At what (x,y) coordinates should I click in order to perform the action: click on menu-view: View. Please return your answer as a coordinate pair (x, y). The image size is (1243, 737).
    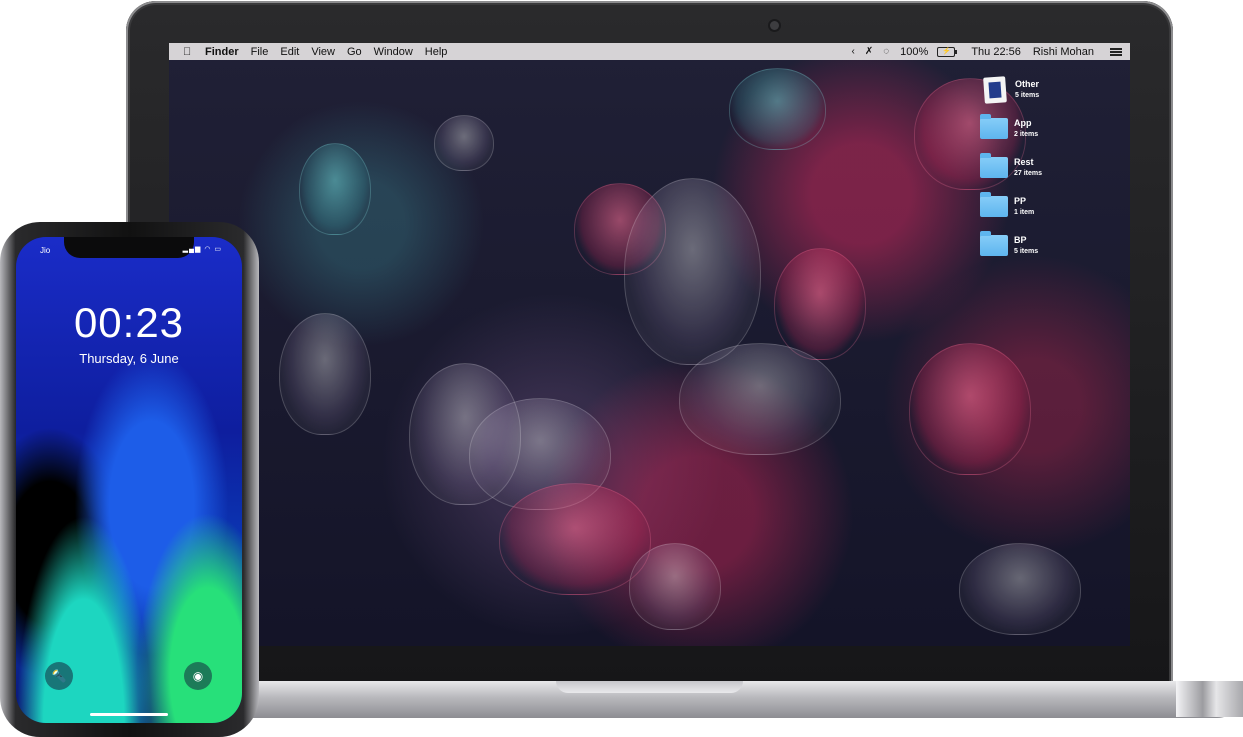
    Looking at the image, I should click on (323, 52).